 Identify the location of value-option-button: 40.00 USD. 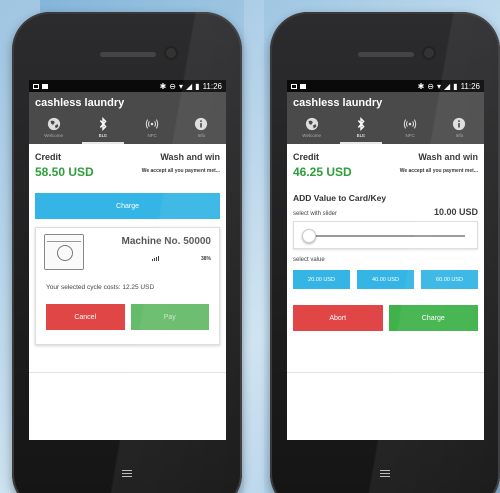
(385, 279).